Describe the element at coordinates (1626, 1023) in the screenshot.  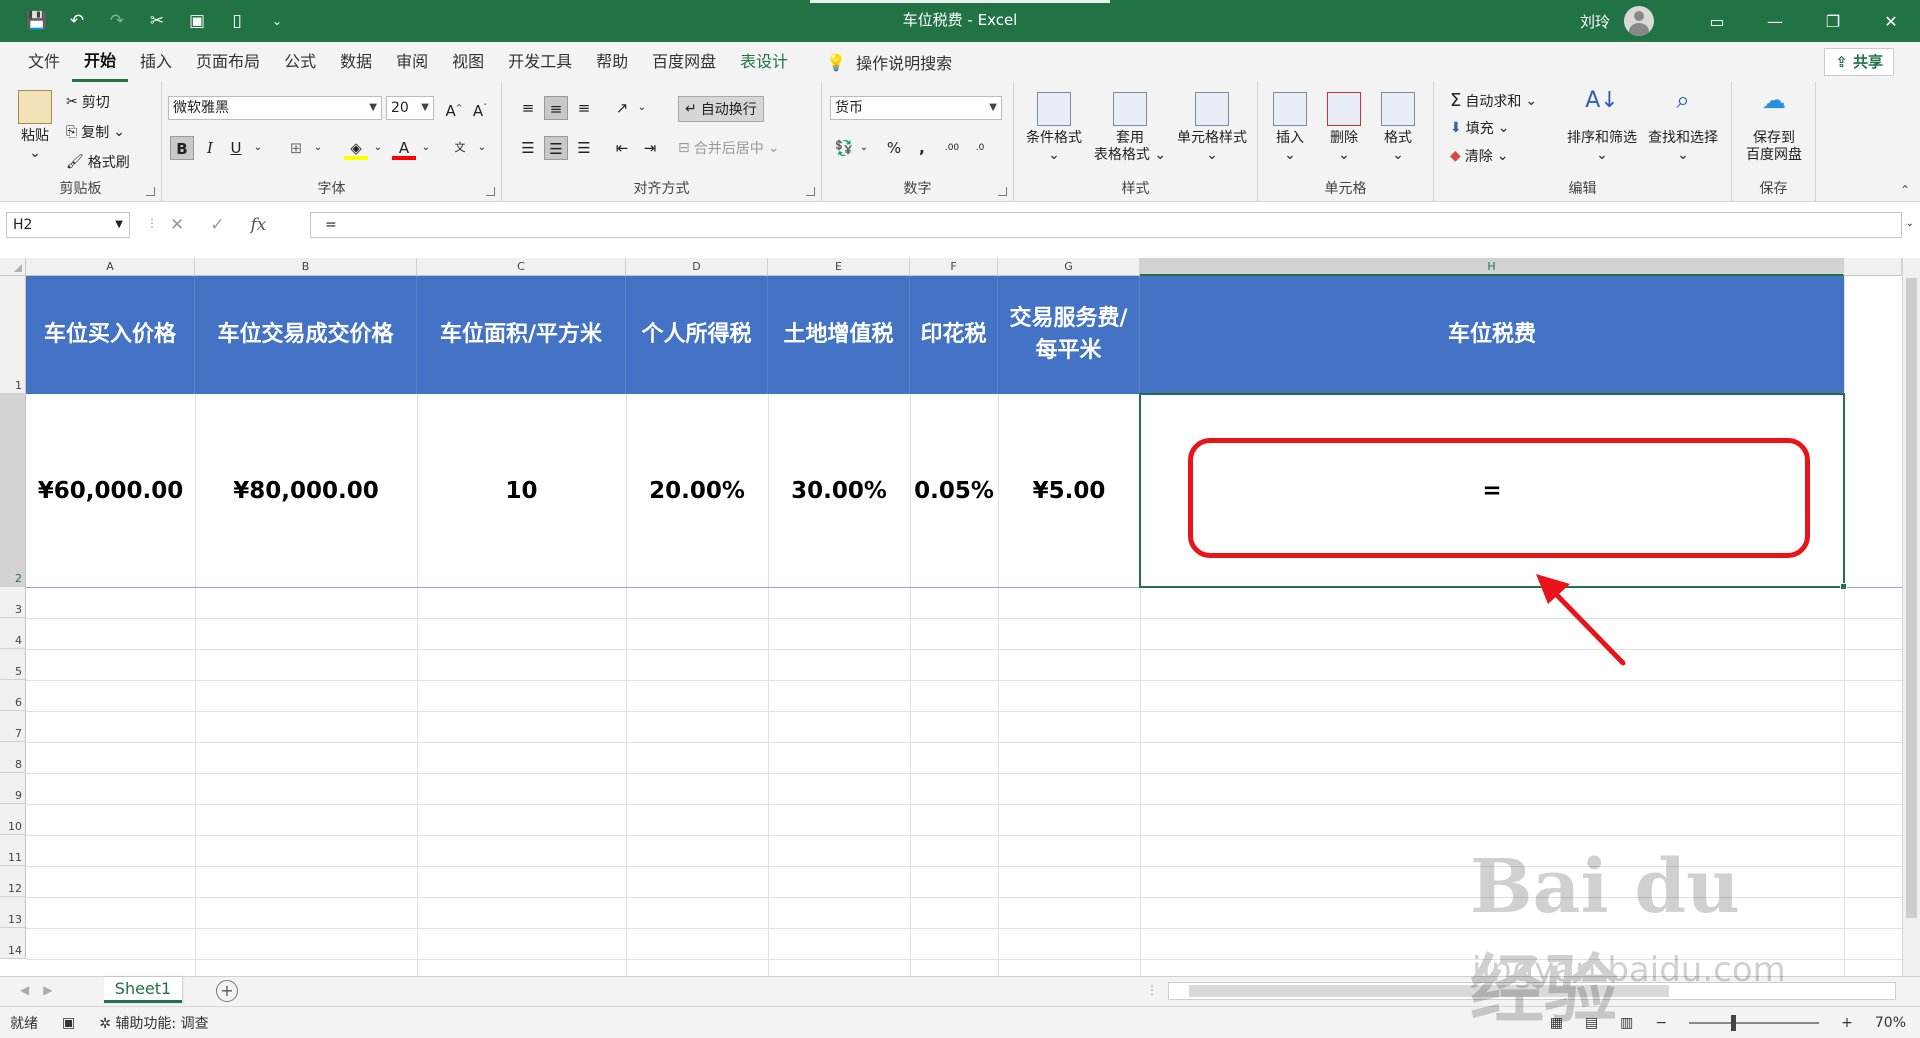
I see `page-break-view-icon: ▥` at that location.